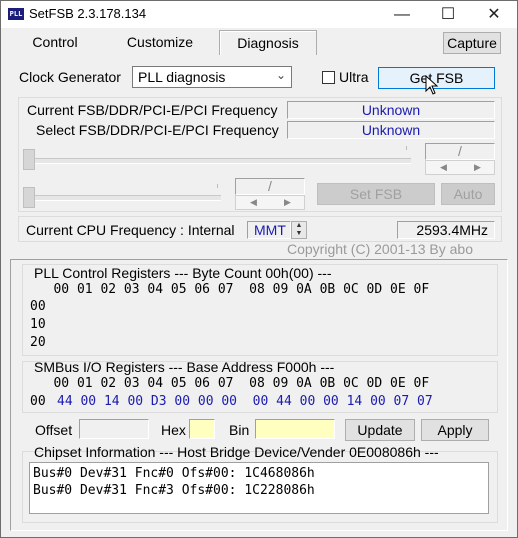 The image size is (518, 538). Describe the element at coordinates (38, 342) in the screenshot. I see `pll-row-20: 20` at that location.